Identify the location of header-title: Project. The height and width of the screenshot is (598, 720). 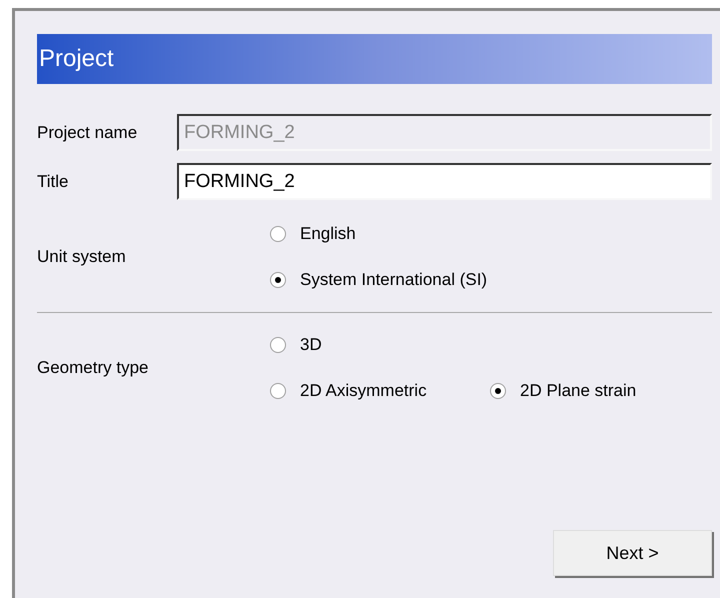
(76, 59).